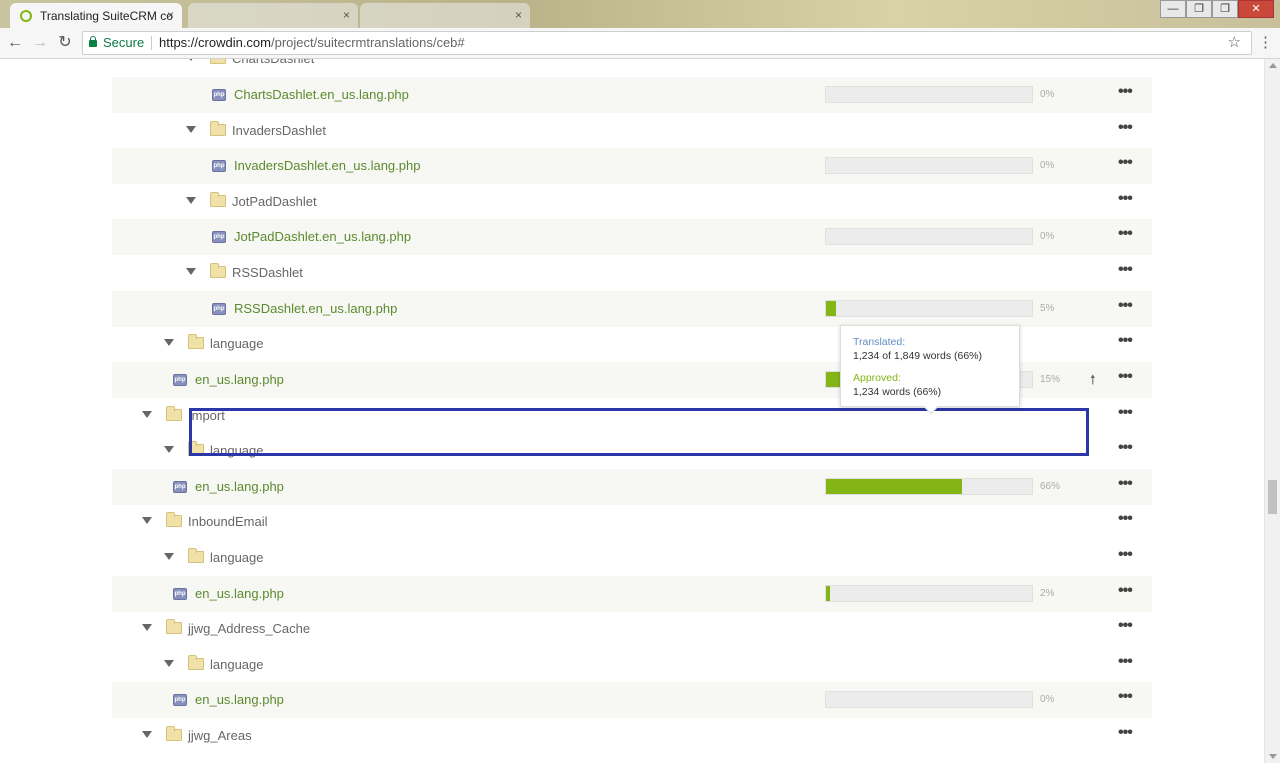  Describe the element at coordinates (632, 131) in the screenshot. I see `folder-row: InvadersDashlet •••` at that location.